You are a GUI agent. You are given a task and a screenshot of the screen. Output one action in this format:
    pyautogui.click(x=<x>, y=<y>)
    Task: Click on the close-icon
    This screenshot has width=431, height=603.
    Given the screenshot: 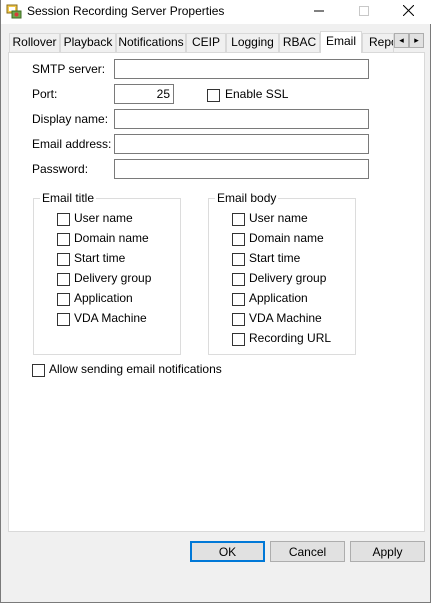 What is the action you would take?
    pyautogui.click(x=408, y=11)
    